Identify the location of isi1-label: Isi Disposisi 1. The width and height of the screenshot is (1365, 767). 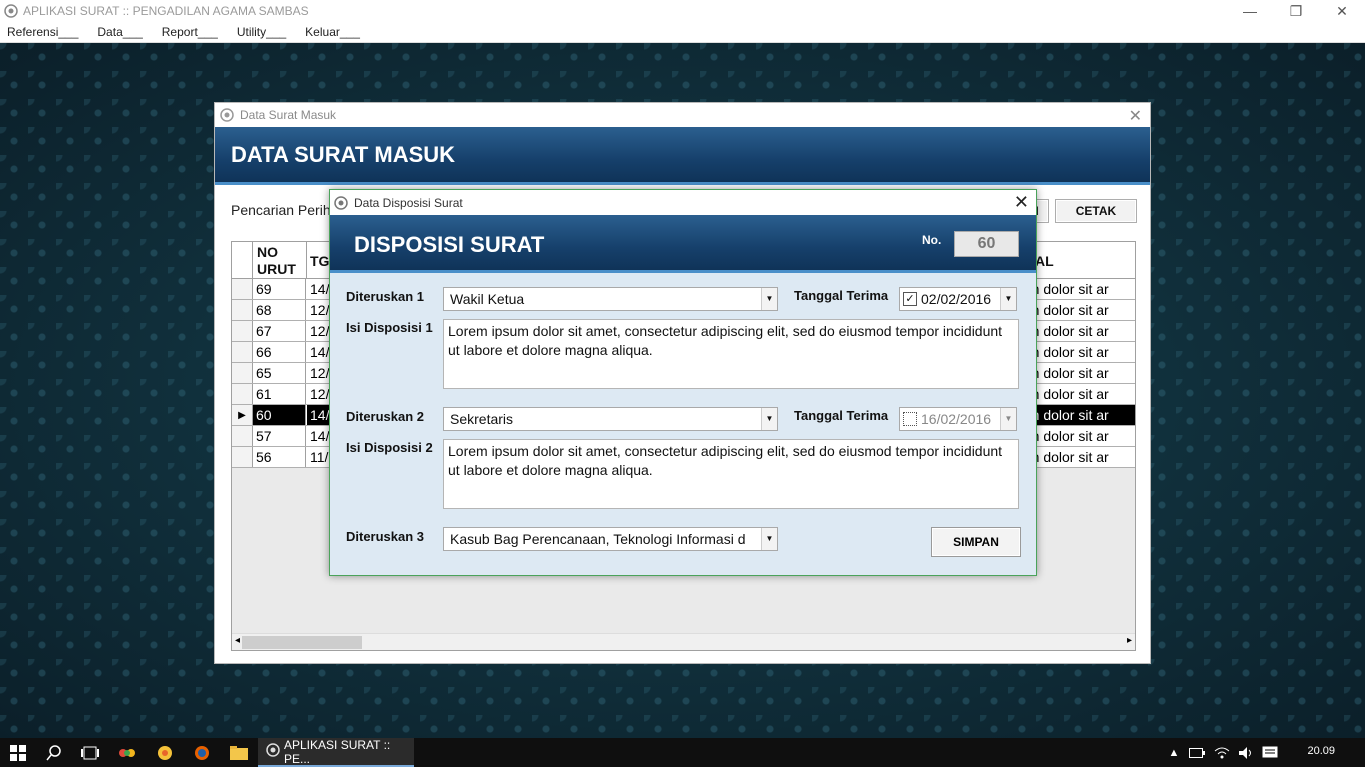
(389, 327).